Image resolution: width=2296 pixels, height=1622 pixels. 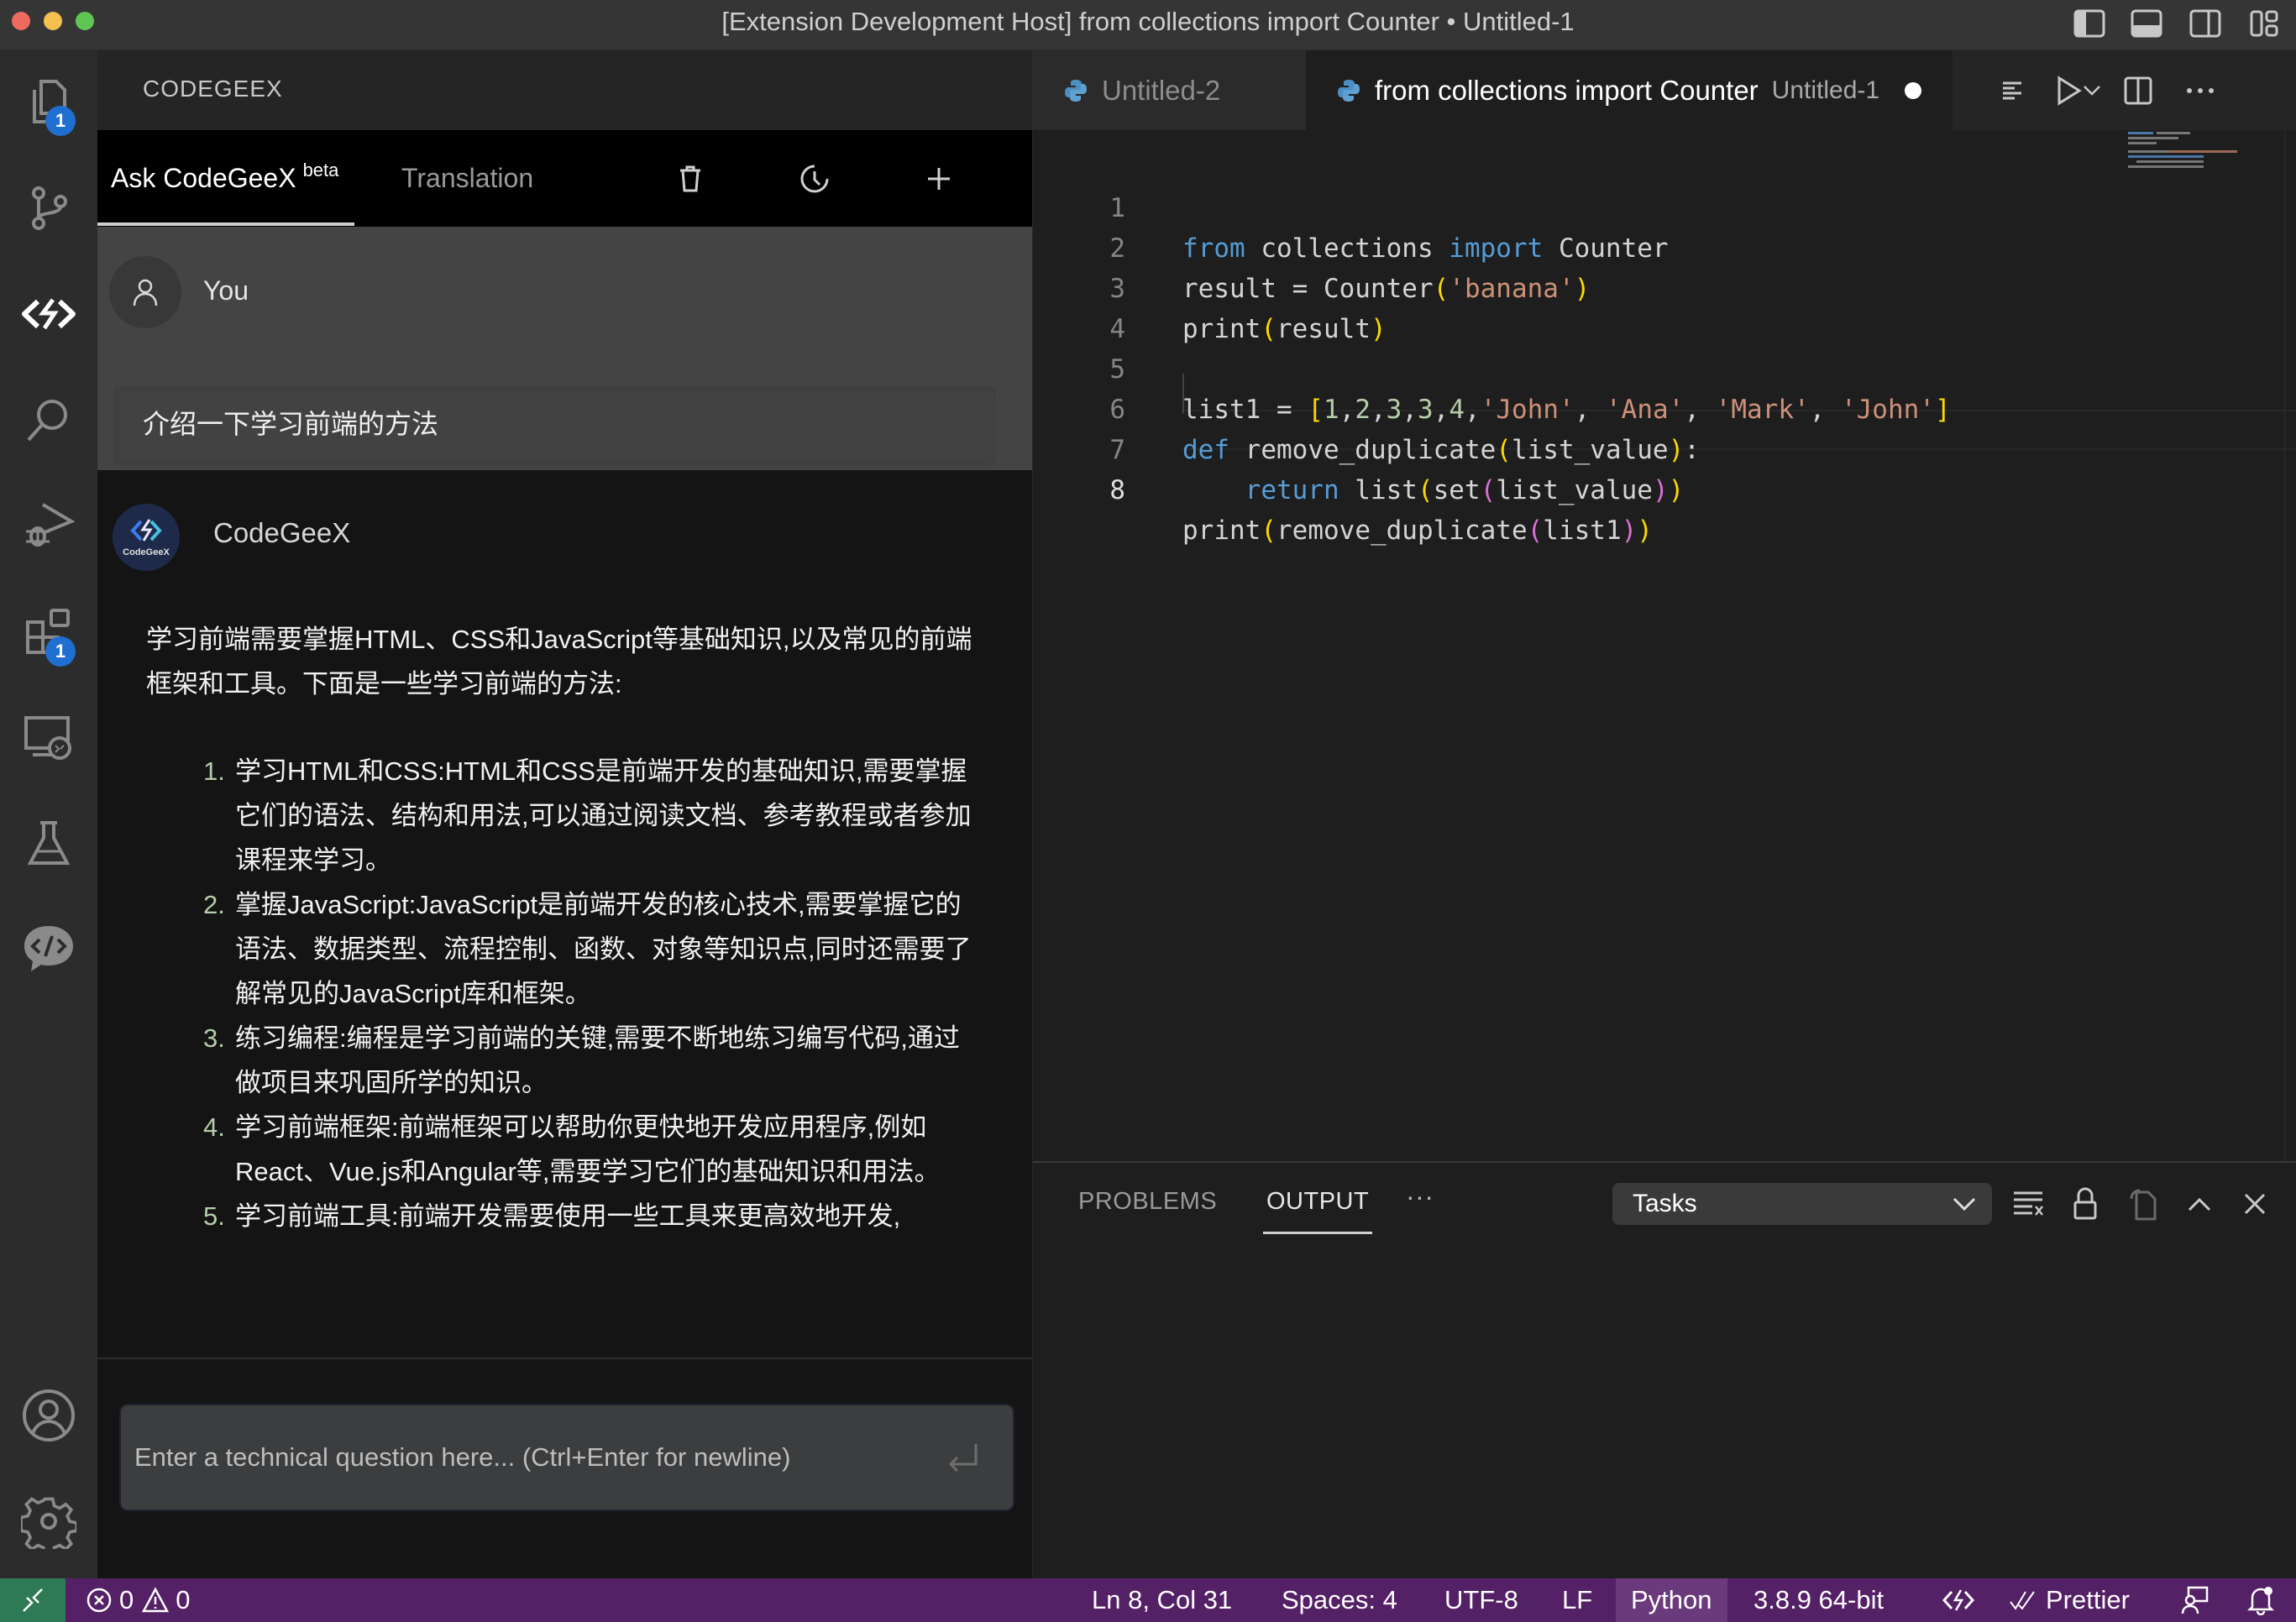 I want to click on history-button, so click(x=814, y=179).